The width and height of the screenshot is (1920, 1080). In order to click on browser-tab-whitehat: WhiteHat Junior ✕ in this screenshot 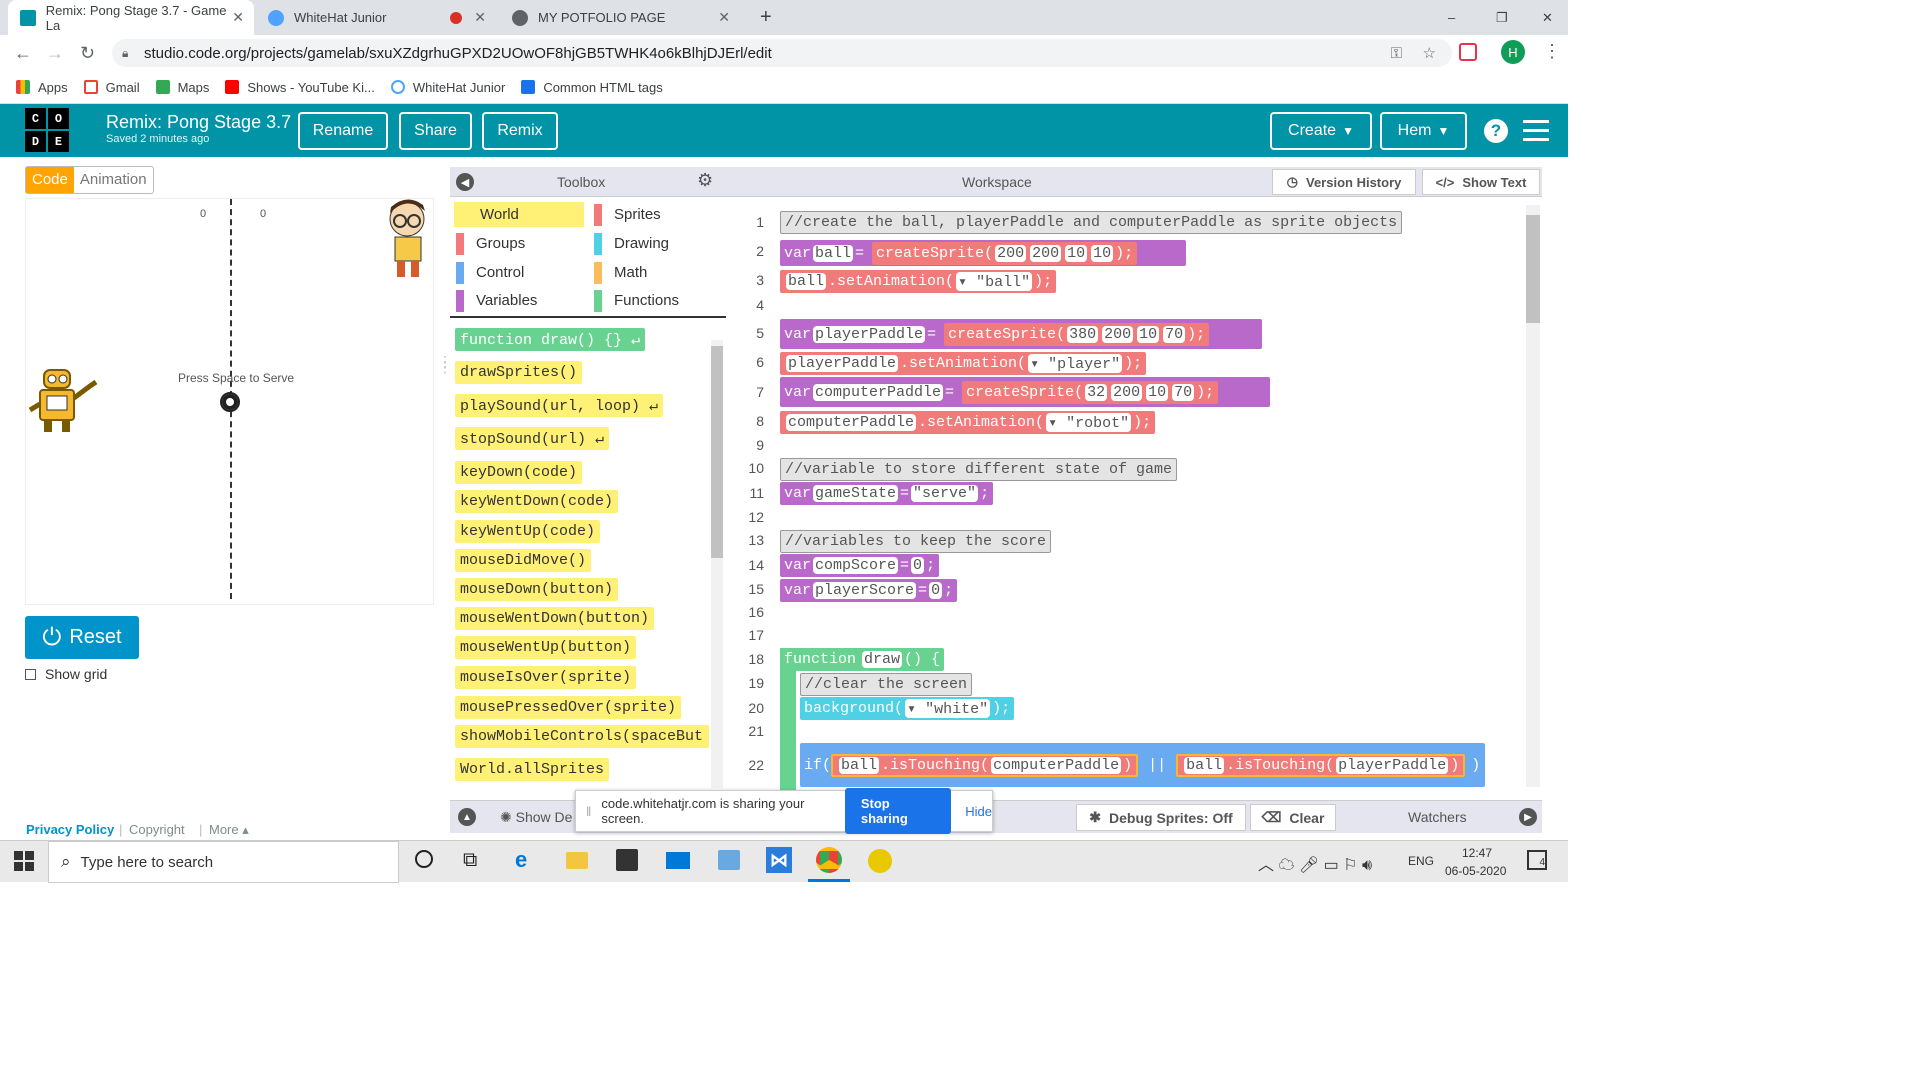, I will do `click(376, 17)`.